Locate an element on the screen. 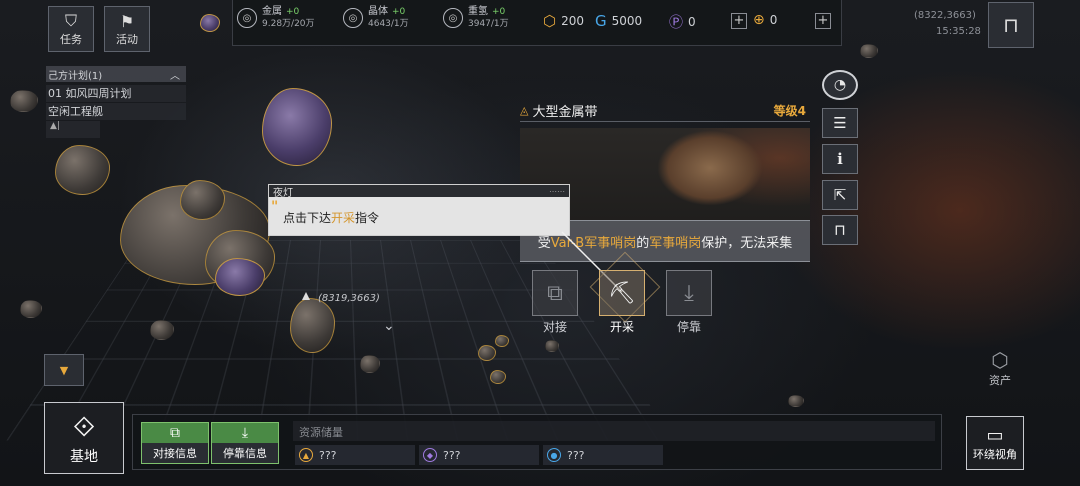 This screenshot has width=1080, height=486. currency-d-value: 0 is located at coordinates (773, 20).